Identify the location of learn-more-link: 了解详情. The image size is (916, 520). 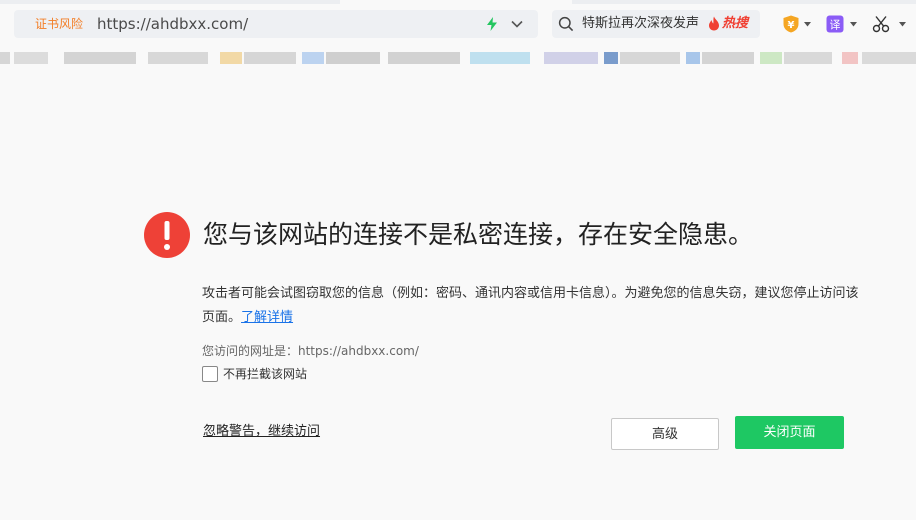
(267, 317).